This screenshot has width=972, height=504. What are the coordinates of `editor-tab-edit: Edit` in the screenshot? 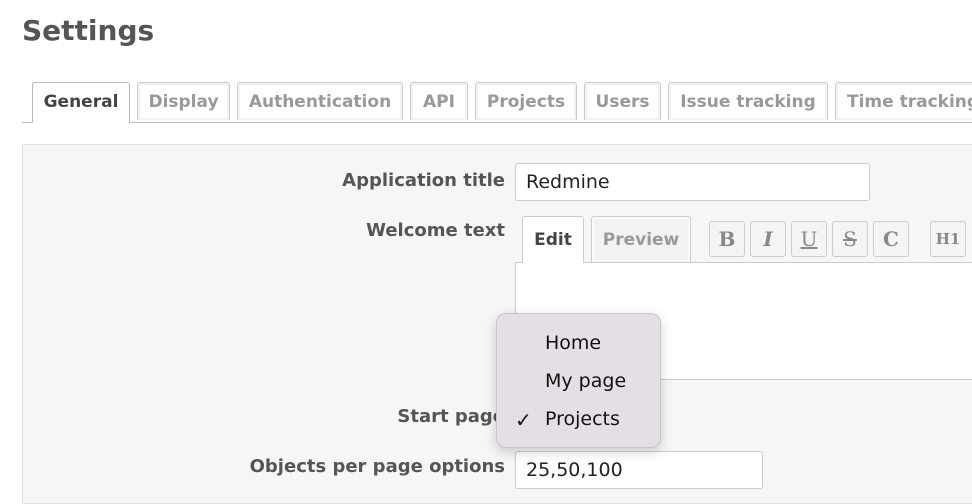 It's located at (553, 239).